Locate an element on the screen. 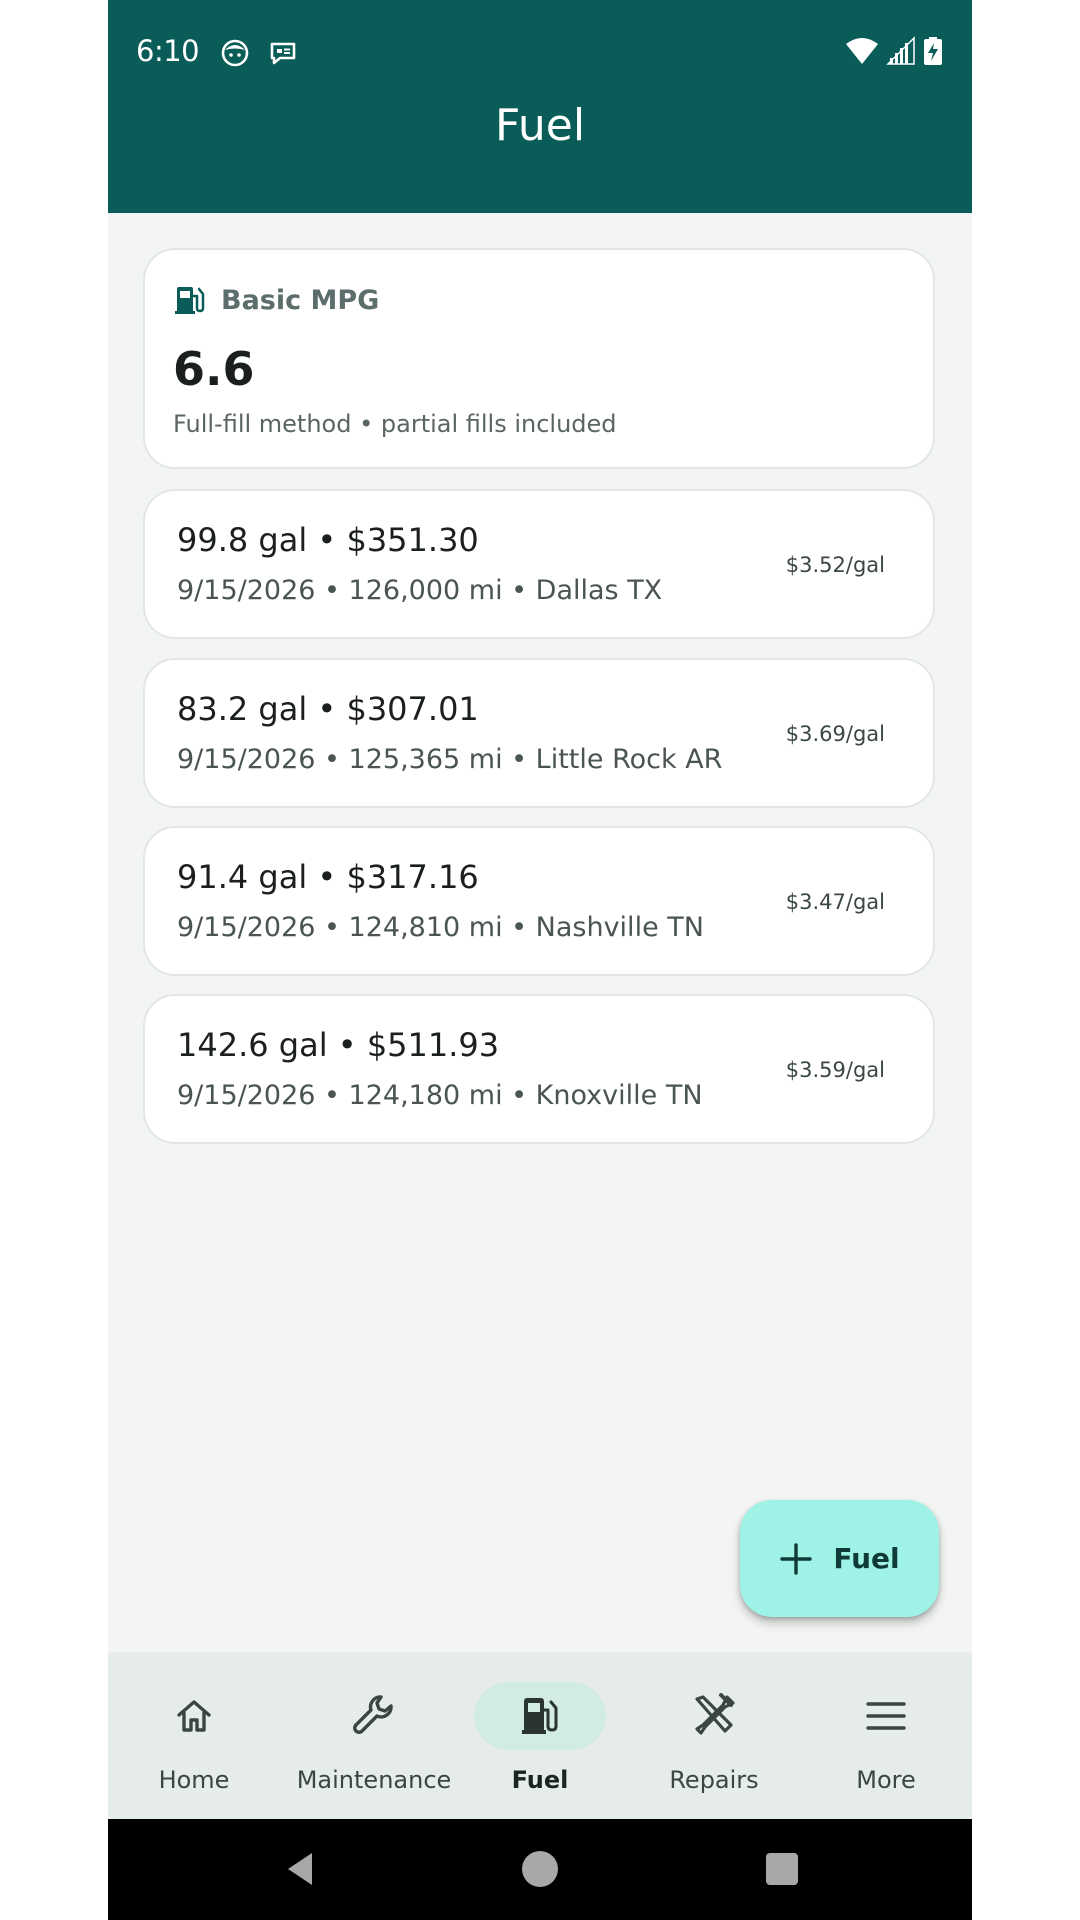 The height and width of the screenshot is (1920, 1080). entry-price-per-gallon: $3.59/gal is located at coordinates (835, 1070).